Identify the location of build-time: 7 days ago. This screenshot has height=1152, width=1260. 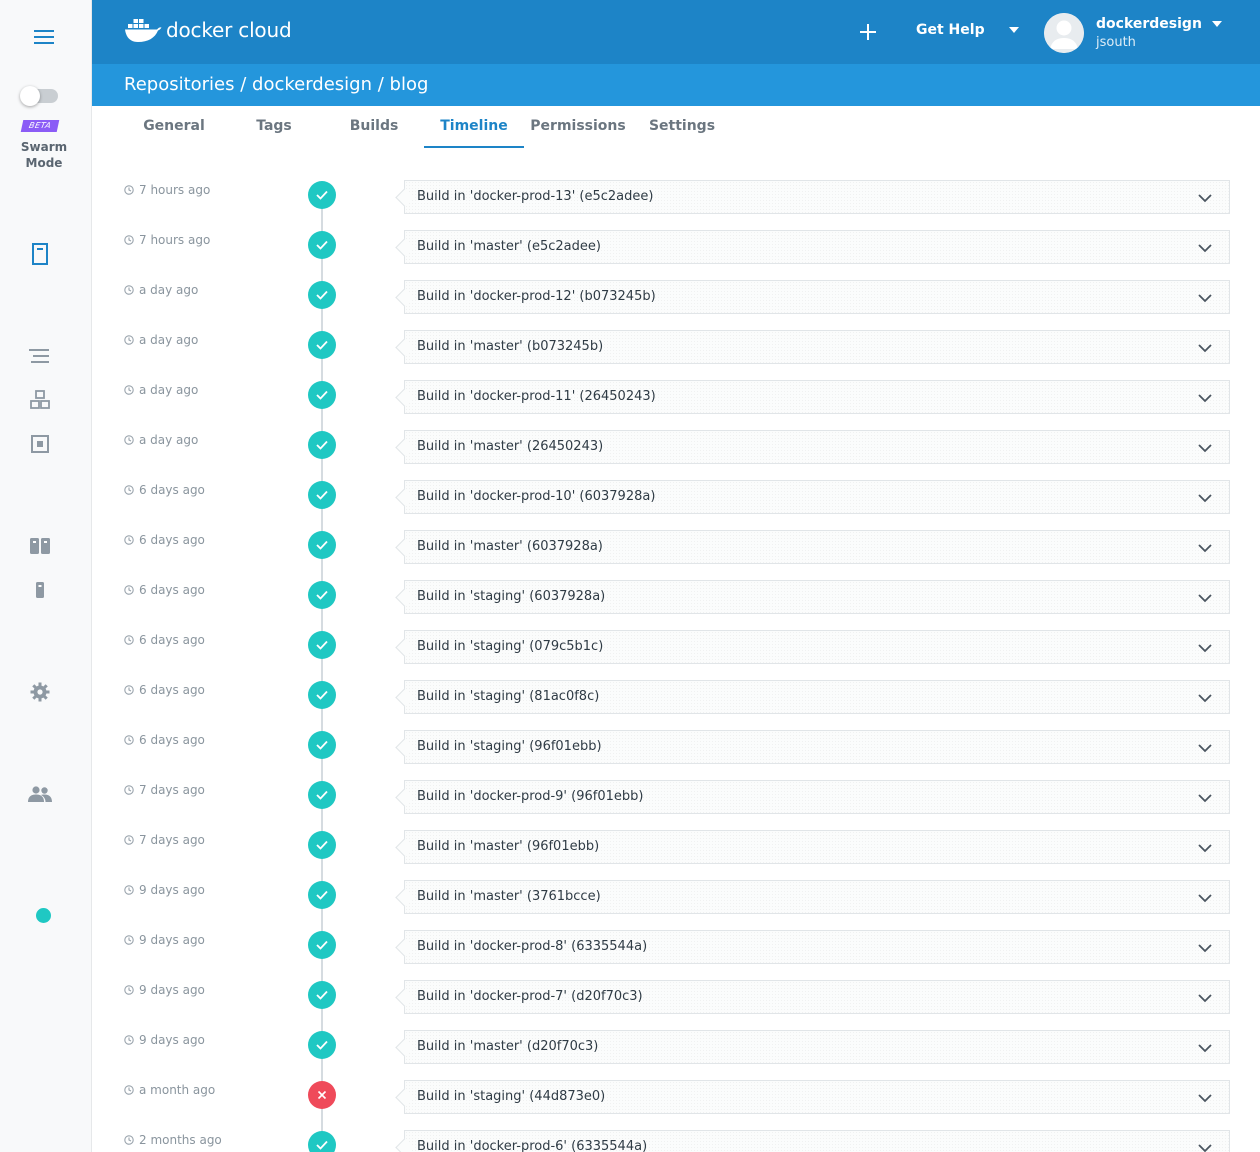
(164, 840).